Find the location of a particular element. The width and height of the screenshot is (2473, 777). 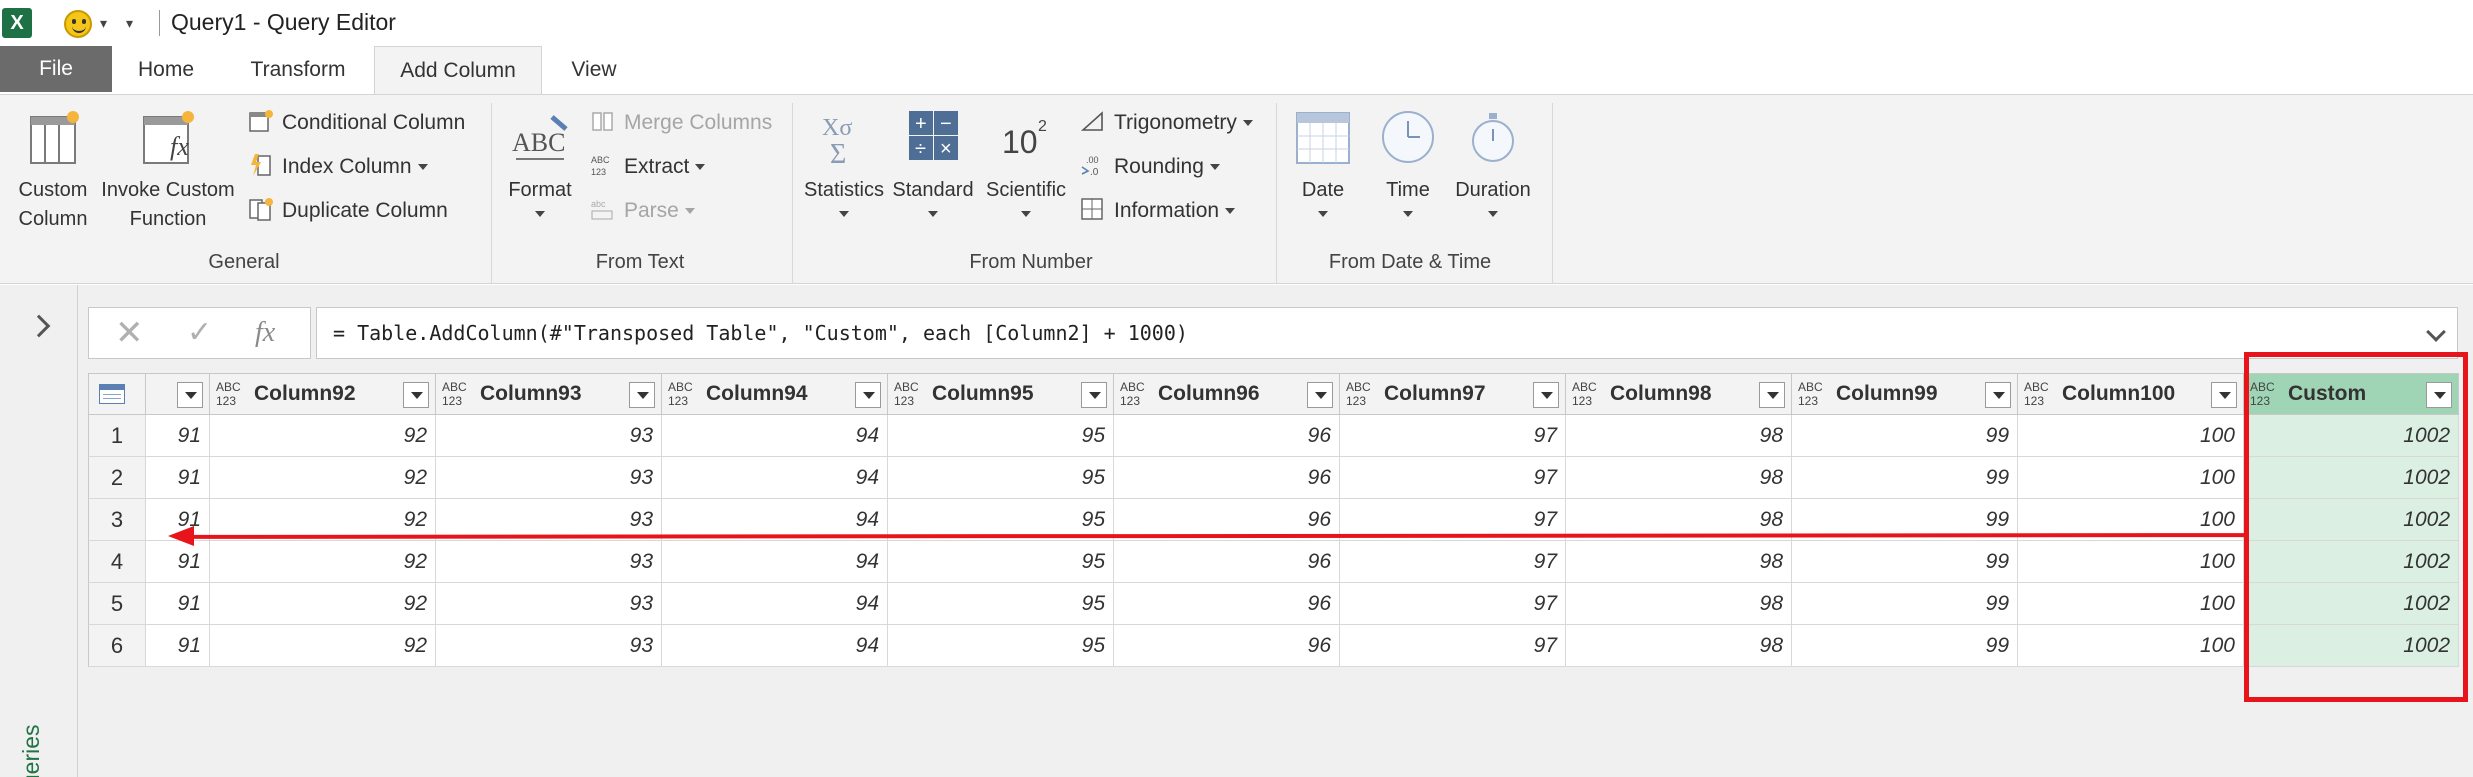

statistics-button: Xσ Σ Statistics is located at coordinates (844, 163).